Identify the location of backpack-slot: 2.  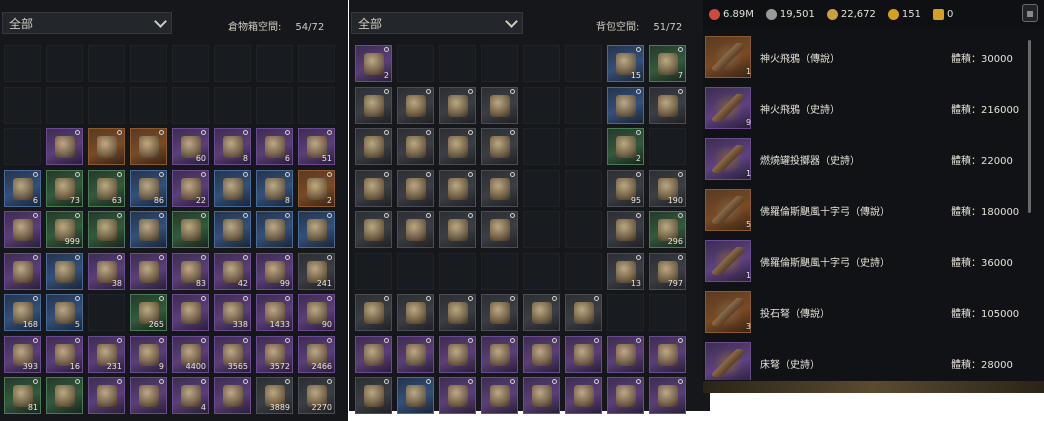
(625, 146).